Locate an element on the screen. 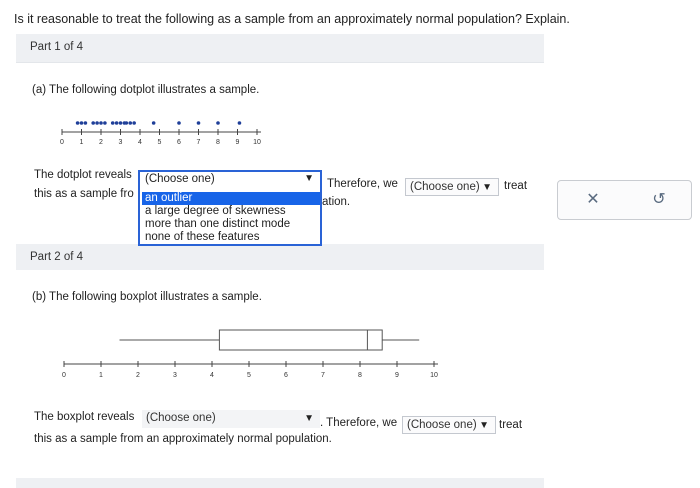 Image resolution: width=700 pixels, height=488 pixels. dropdown-option: a large degree of skewness is located at coordinates (231, 211).